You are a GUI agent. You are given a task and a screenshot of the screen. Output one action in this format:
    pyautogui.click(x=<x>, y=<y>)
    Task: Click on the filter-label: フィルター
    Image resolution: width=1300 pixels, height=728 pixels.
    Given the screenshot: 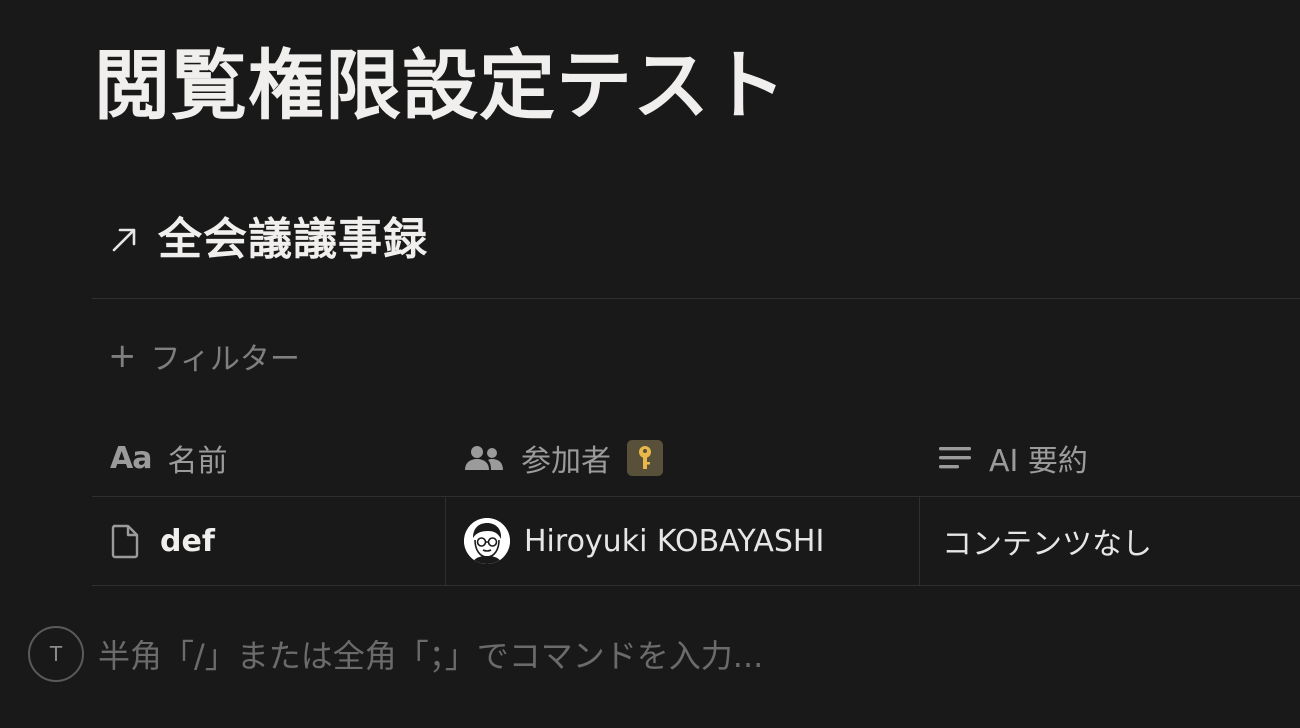 What is the action you would take?
    pyautogui.click(x=225, y=359)
    